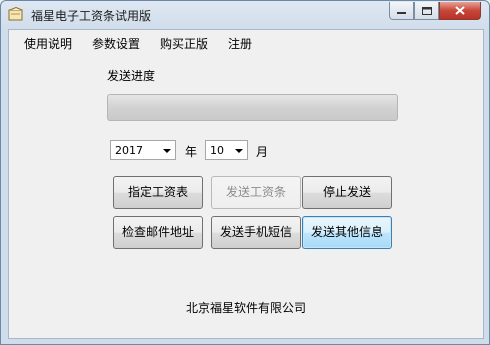 The width and height of the screenshot is (490, 345). What do you see at coordinates (262, 152) in the screenshot?
I see `month-suffix: 月` at bounding box center [262, 152].